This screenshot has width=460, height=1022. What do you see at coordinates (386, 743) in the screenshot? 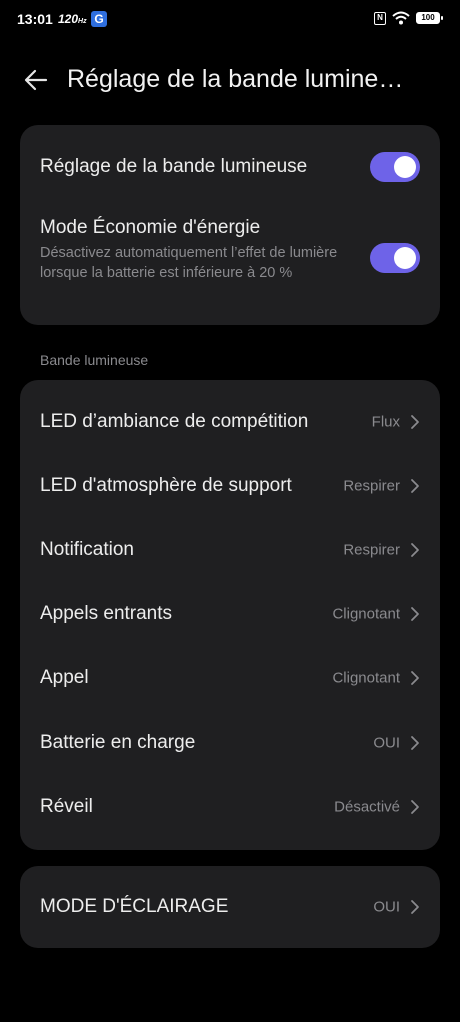
I see `list-item-value: OUI` at bounding box center [386, 743].